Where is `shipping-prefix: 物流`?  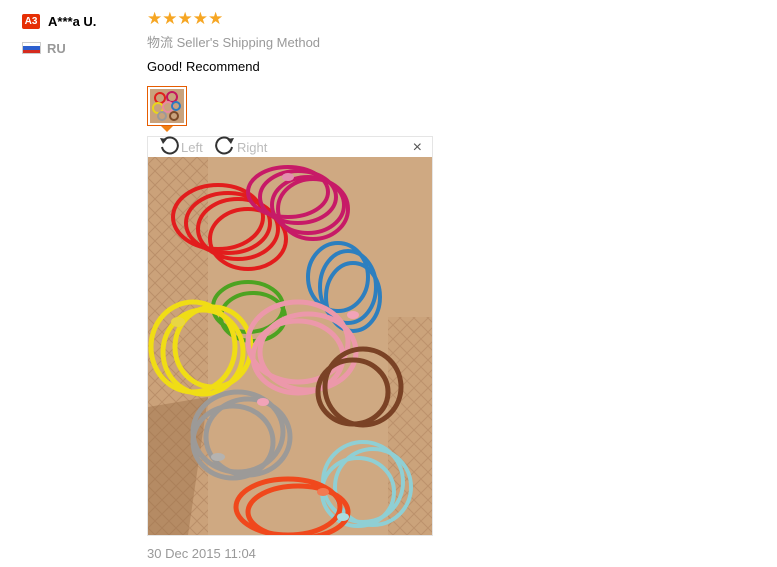
shipping-prefix: 物流 is located at coordinates (160, 42).